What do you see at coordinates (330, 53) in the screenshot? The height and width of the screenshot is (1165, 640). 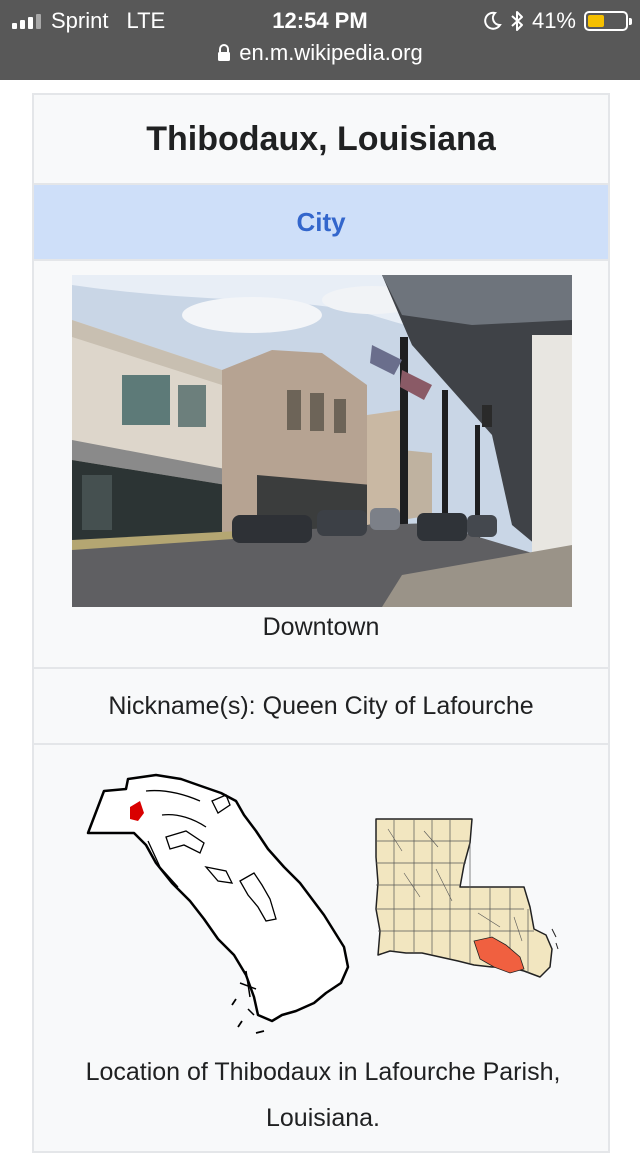 I see `url-text: en.m.wikipedia.org` at bounding box center [330, 53].